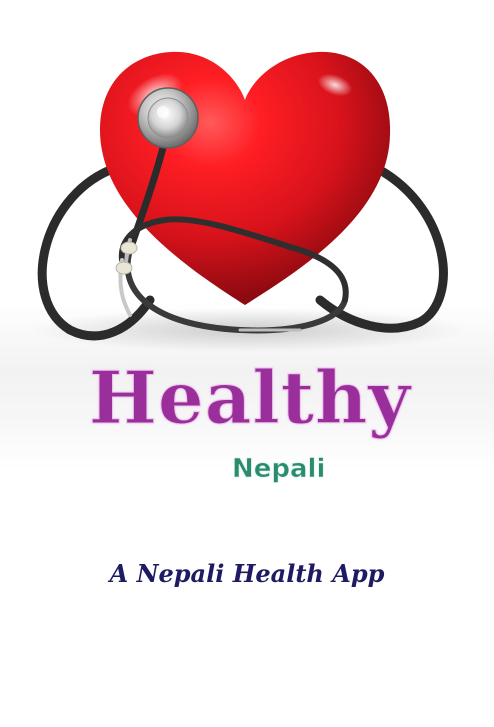  Describe the element at coordinates (250, 397) in the screenshot. I see `app-title: Healthy` at that location.